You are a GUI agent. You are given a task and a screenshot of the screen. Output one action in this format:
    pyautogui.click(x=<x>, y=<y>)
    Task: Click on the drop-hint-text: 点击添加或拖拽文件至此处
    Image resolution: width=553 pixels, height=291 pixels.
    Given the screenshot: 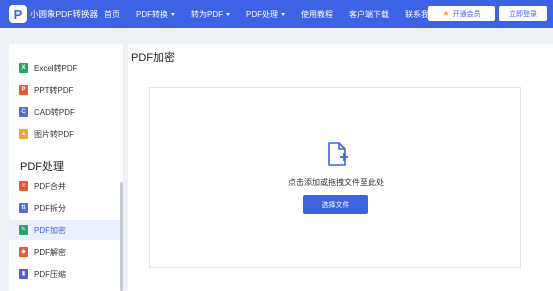 What is the action you would take?
    pyautogui.click(x=336, y=182)
    